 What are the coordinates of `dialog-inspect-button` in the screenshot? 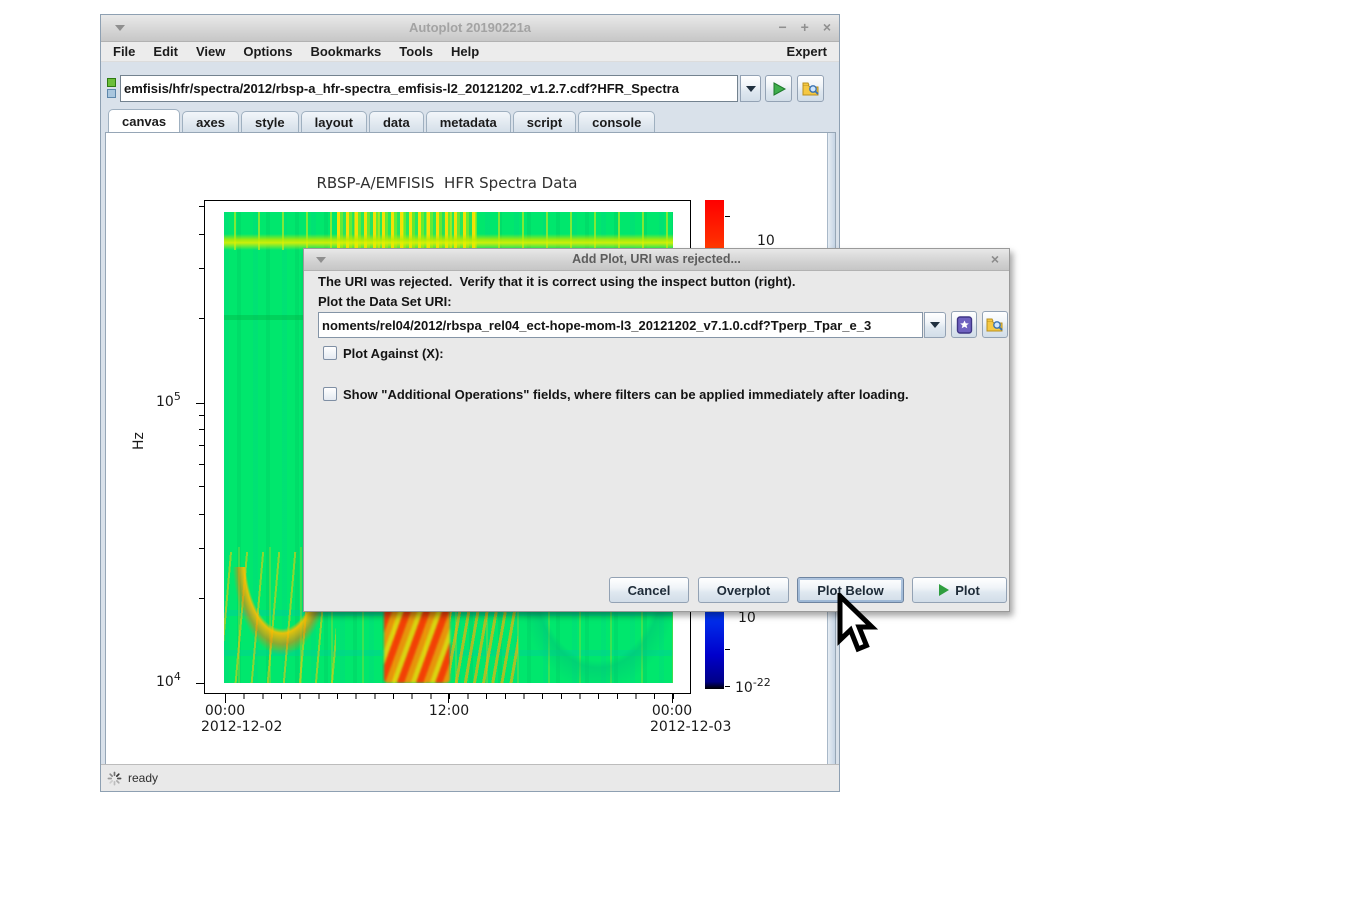 It's located at (995, 324).